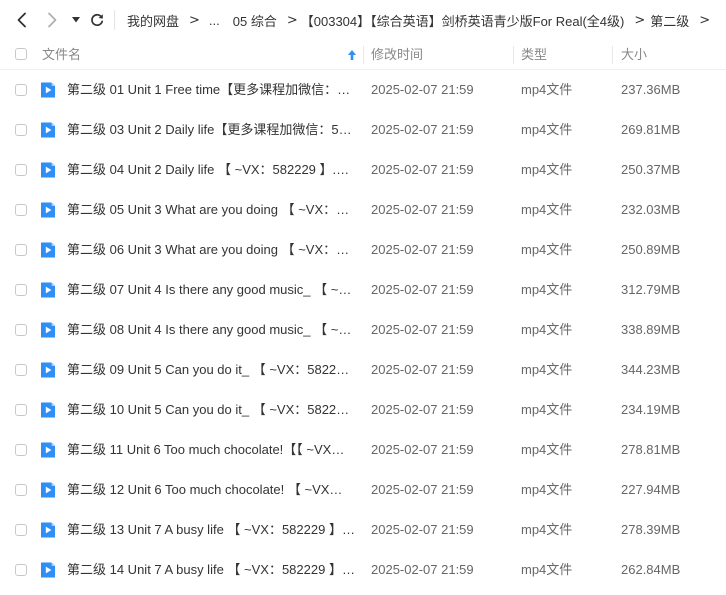  What do you see at coordinates (651, 529) in the screenshot?
I see `file-size: 278.39MB` at bounding box center [651, 529].